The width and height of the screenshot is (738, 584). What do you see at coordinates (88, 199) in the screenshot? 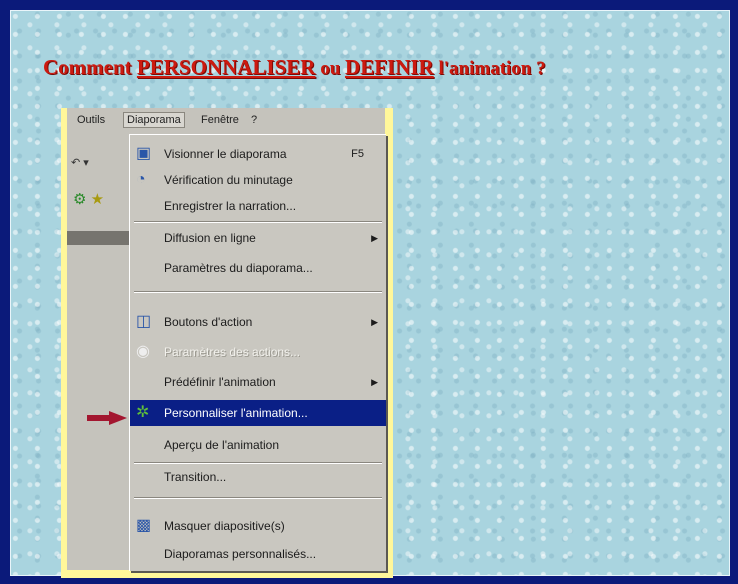
I see `toolbar-icons: ⚙ ★` at bounding box center [88, 199].